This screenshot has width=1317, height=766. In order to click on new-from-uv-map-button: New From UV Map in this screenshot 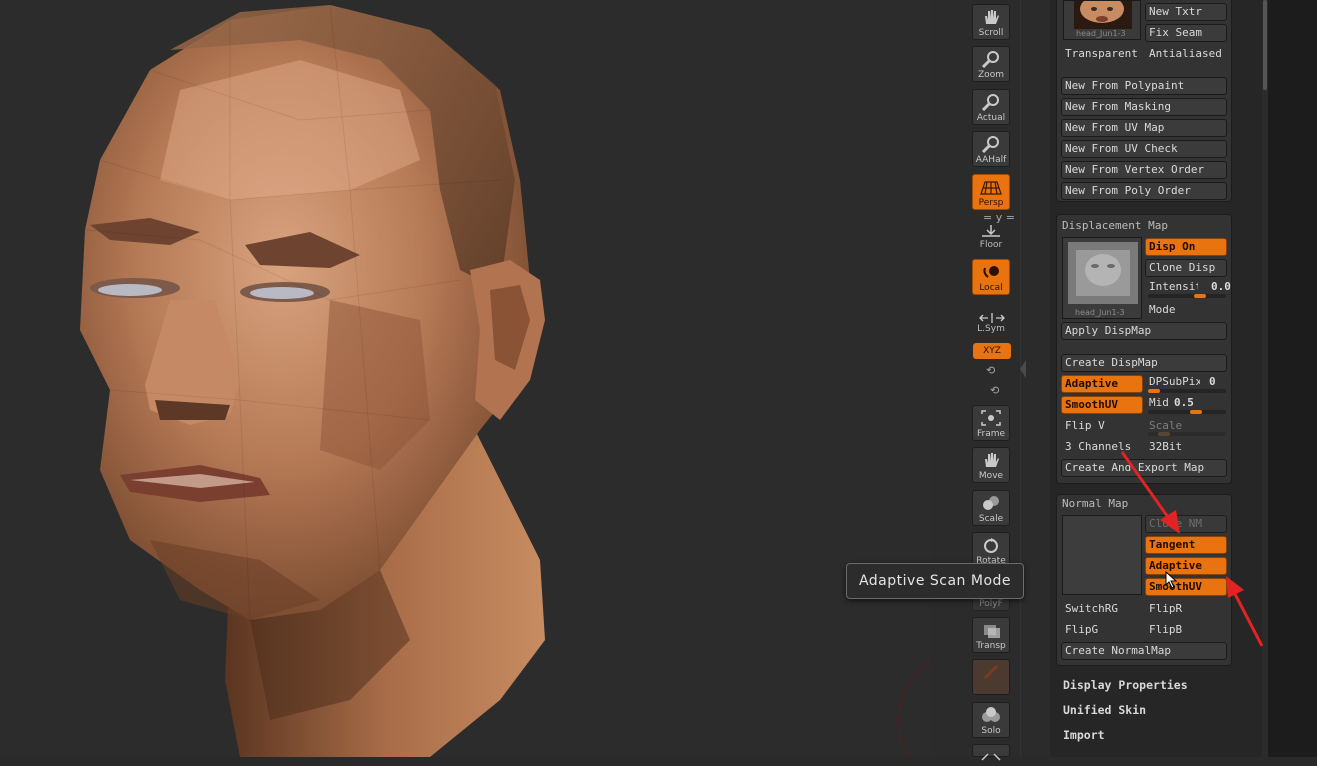, I will do `click(1144, 128)`.